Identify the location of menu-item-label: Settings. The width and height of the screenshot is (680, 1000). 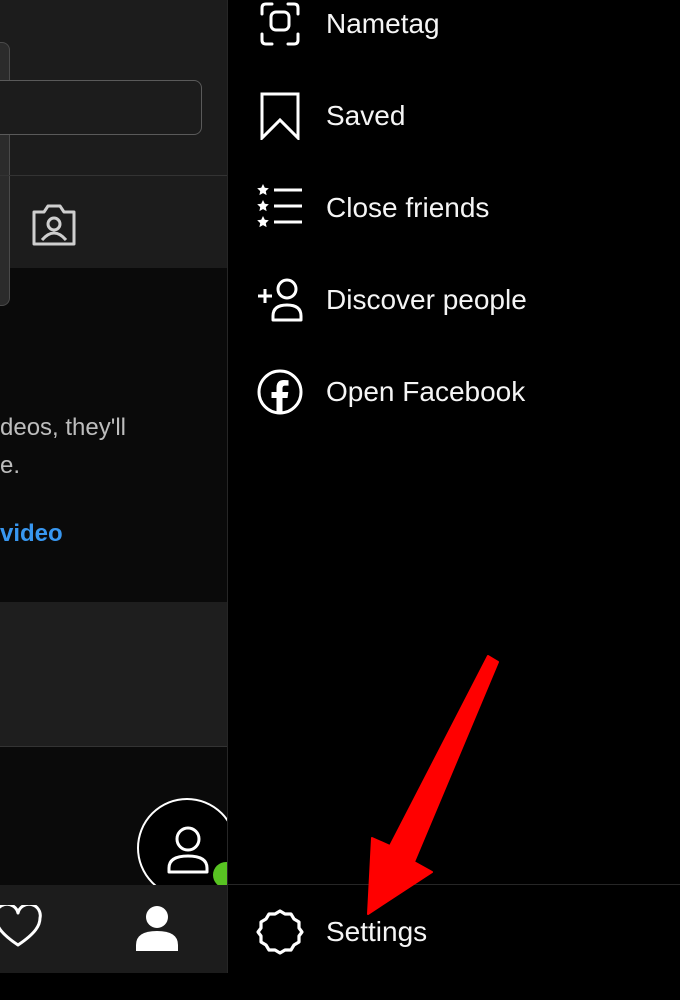
(377, 931).